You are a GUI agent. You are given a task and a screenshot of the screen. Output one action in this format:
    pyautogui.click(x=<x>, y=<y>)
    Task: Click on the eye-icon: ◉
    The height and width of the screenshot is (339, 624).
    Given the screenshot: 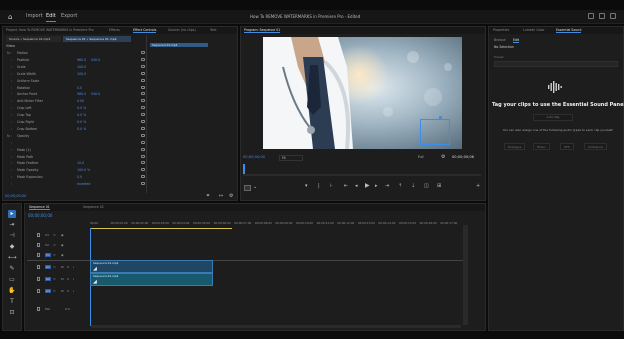 What is the action you would take?
    pyautogui.click(x=62, y=245)
    